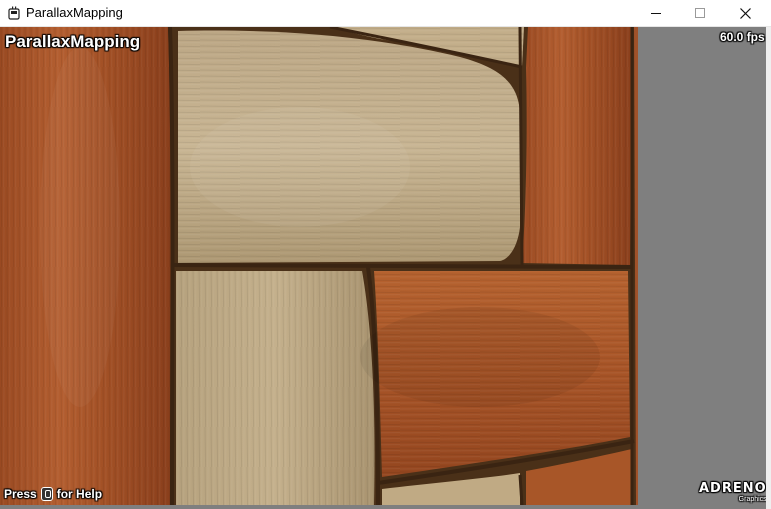 The height and width of the screenshot is (509, 771). What do you see at coordinates (79, 494) in the screenshot?
I see `help-suffix: for Help` at bounding box center [79, 494].